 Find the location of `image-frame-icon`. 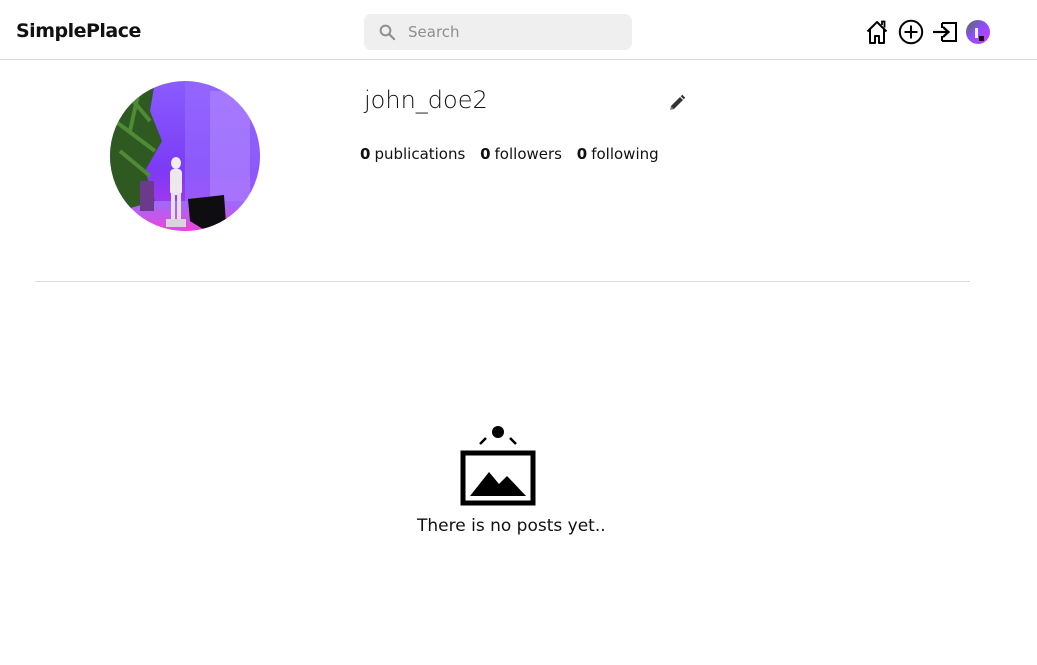

image-frame-icon is located at coordinates (498, 466).